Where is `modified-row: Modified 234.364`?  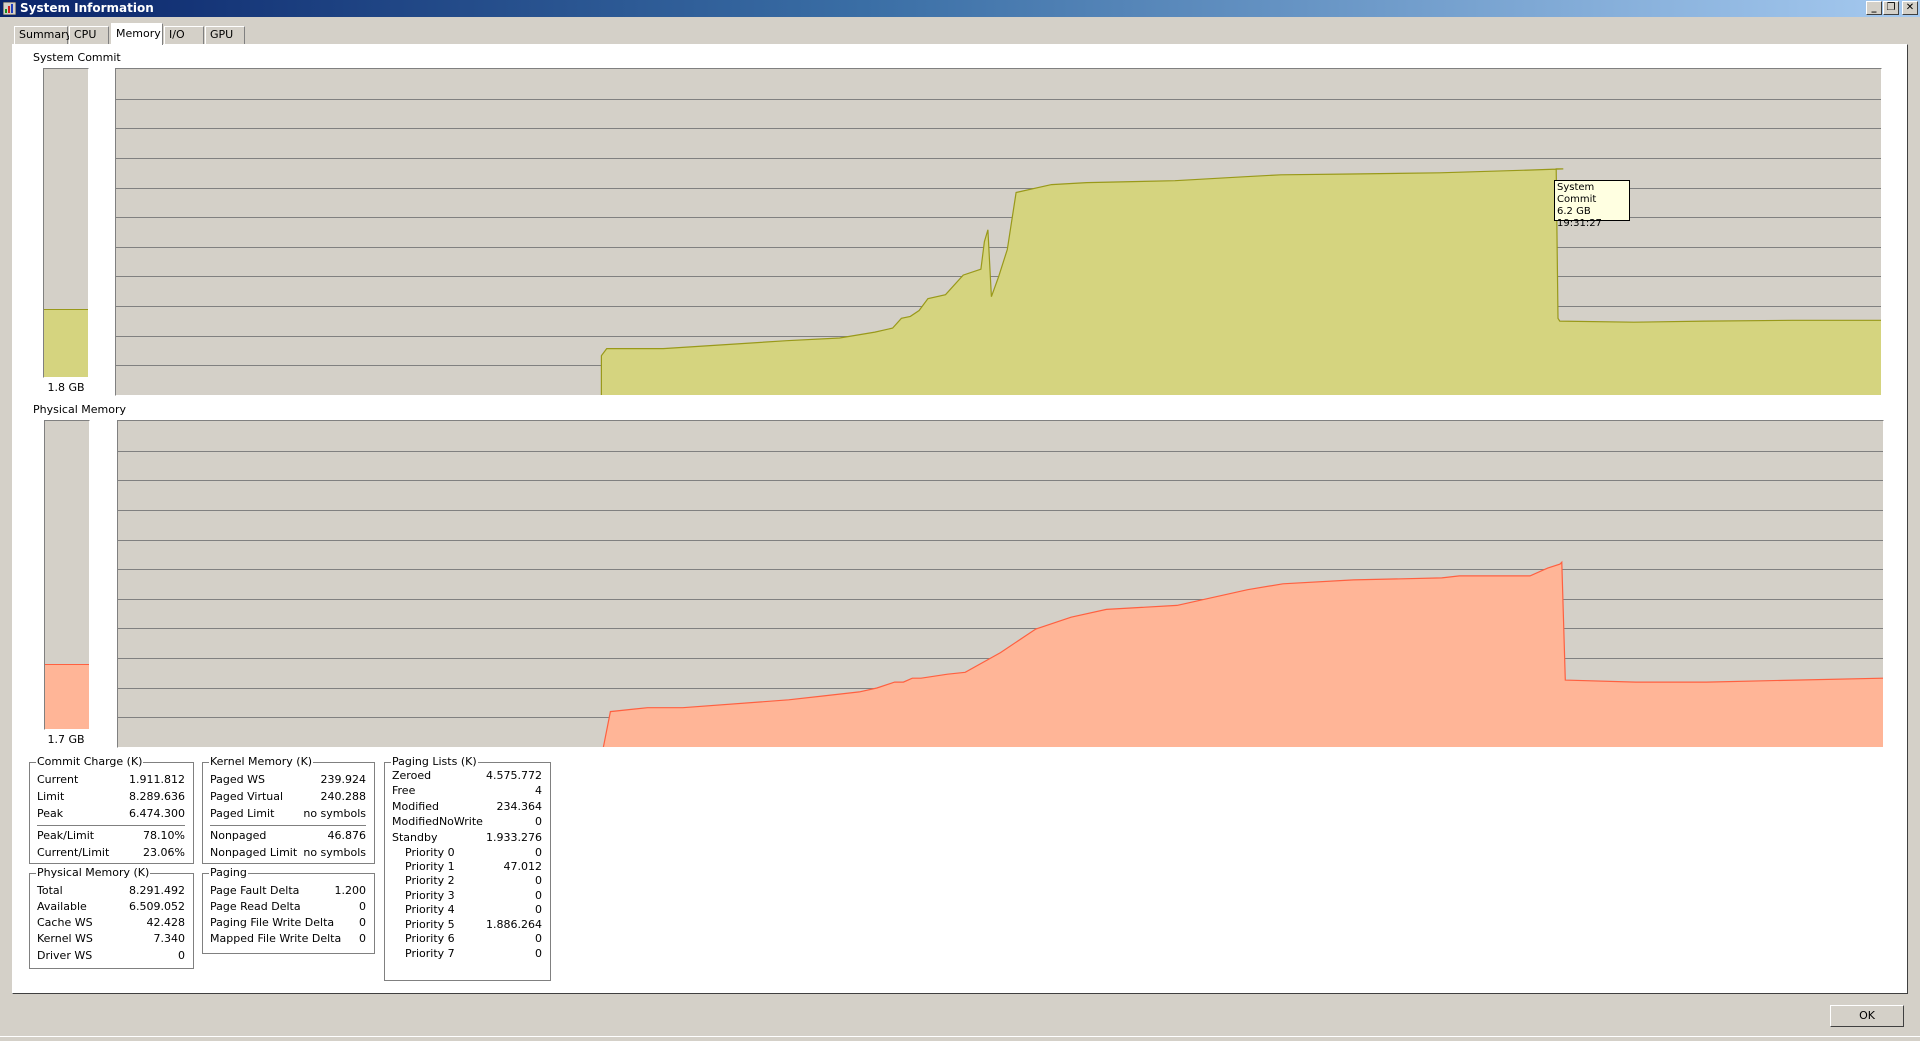 modified-row: Modified 234.364 is located at coordinates (467, 806).